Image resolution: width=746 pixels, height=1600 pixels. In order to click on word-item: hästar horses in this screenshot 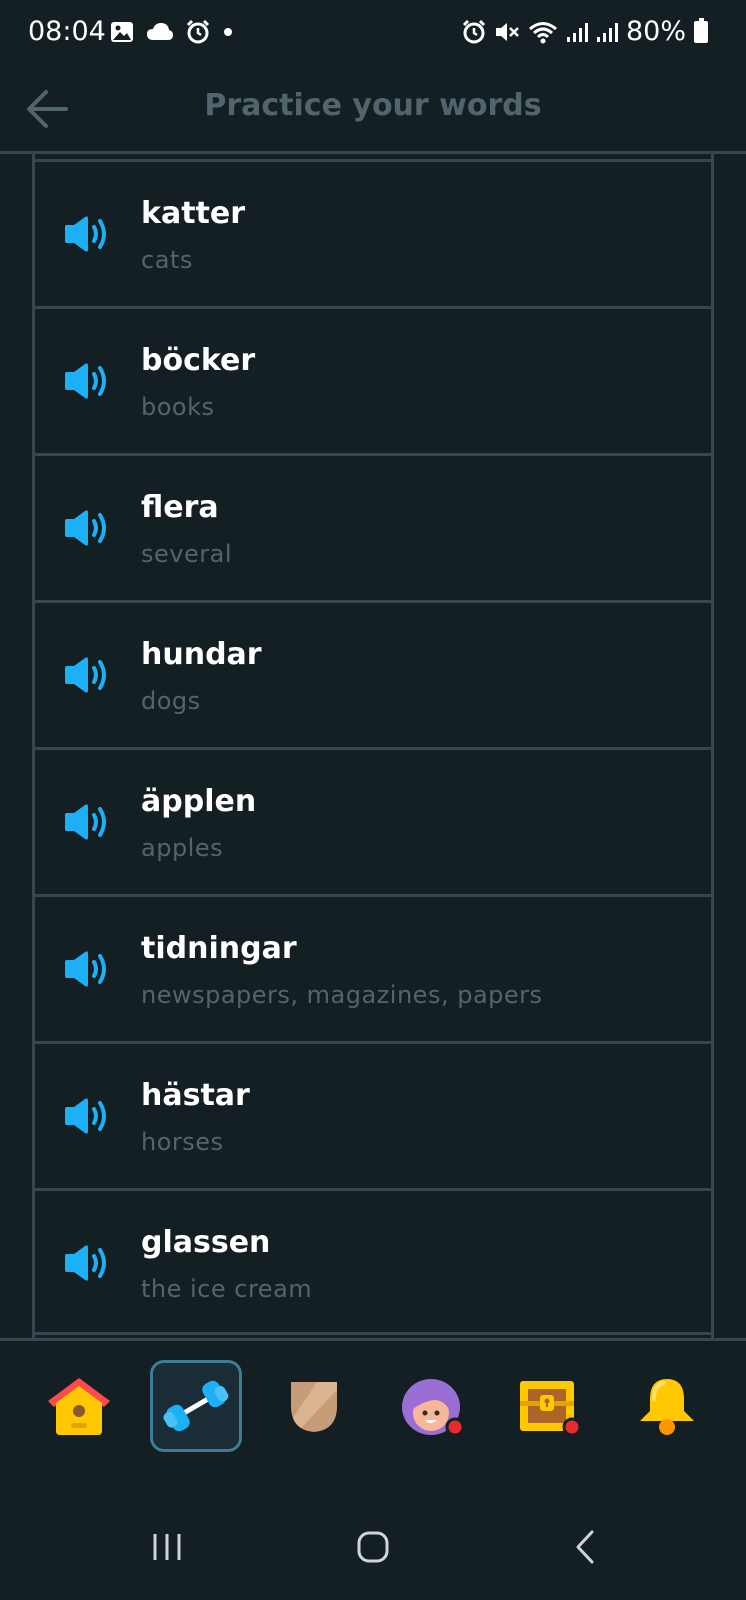, I will do `click(373, 1114)`.